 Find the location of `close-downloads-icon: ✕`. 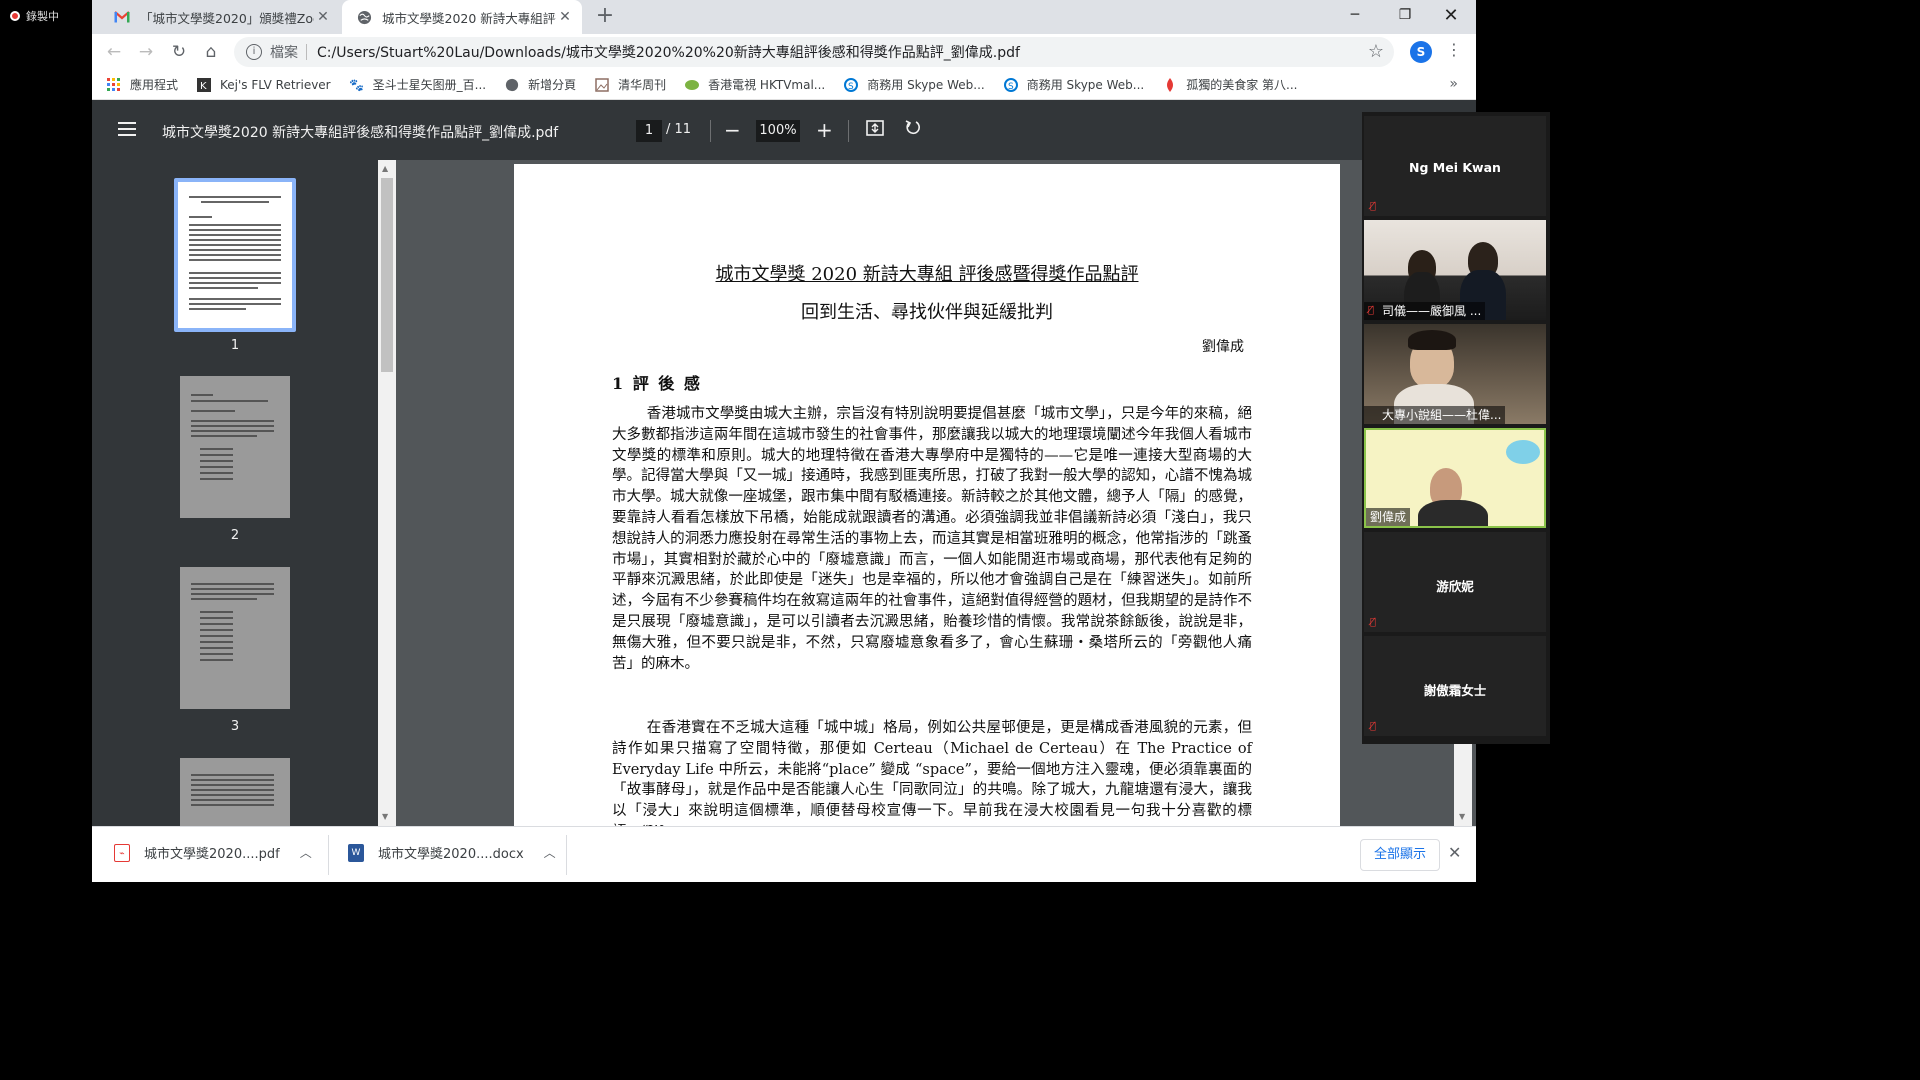

close-downloads-icon: ✕ is located at coordinates (1454, 852).